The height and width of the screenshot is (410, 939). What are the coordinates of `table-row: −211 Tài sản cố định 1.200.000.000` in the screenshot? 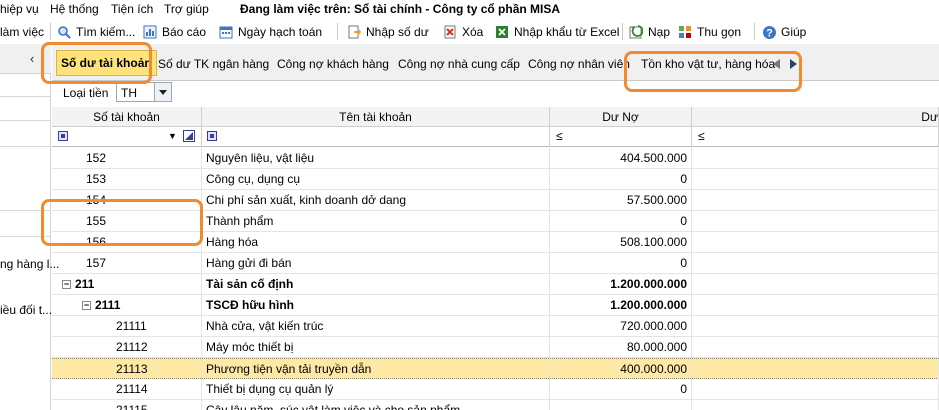 It's located at (495, 284).